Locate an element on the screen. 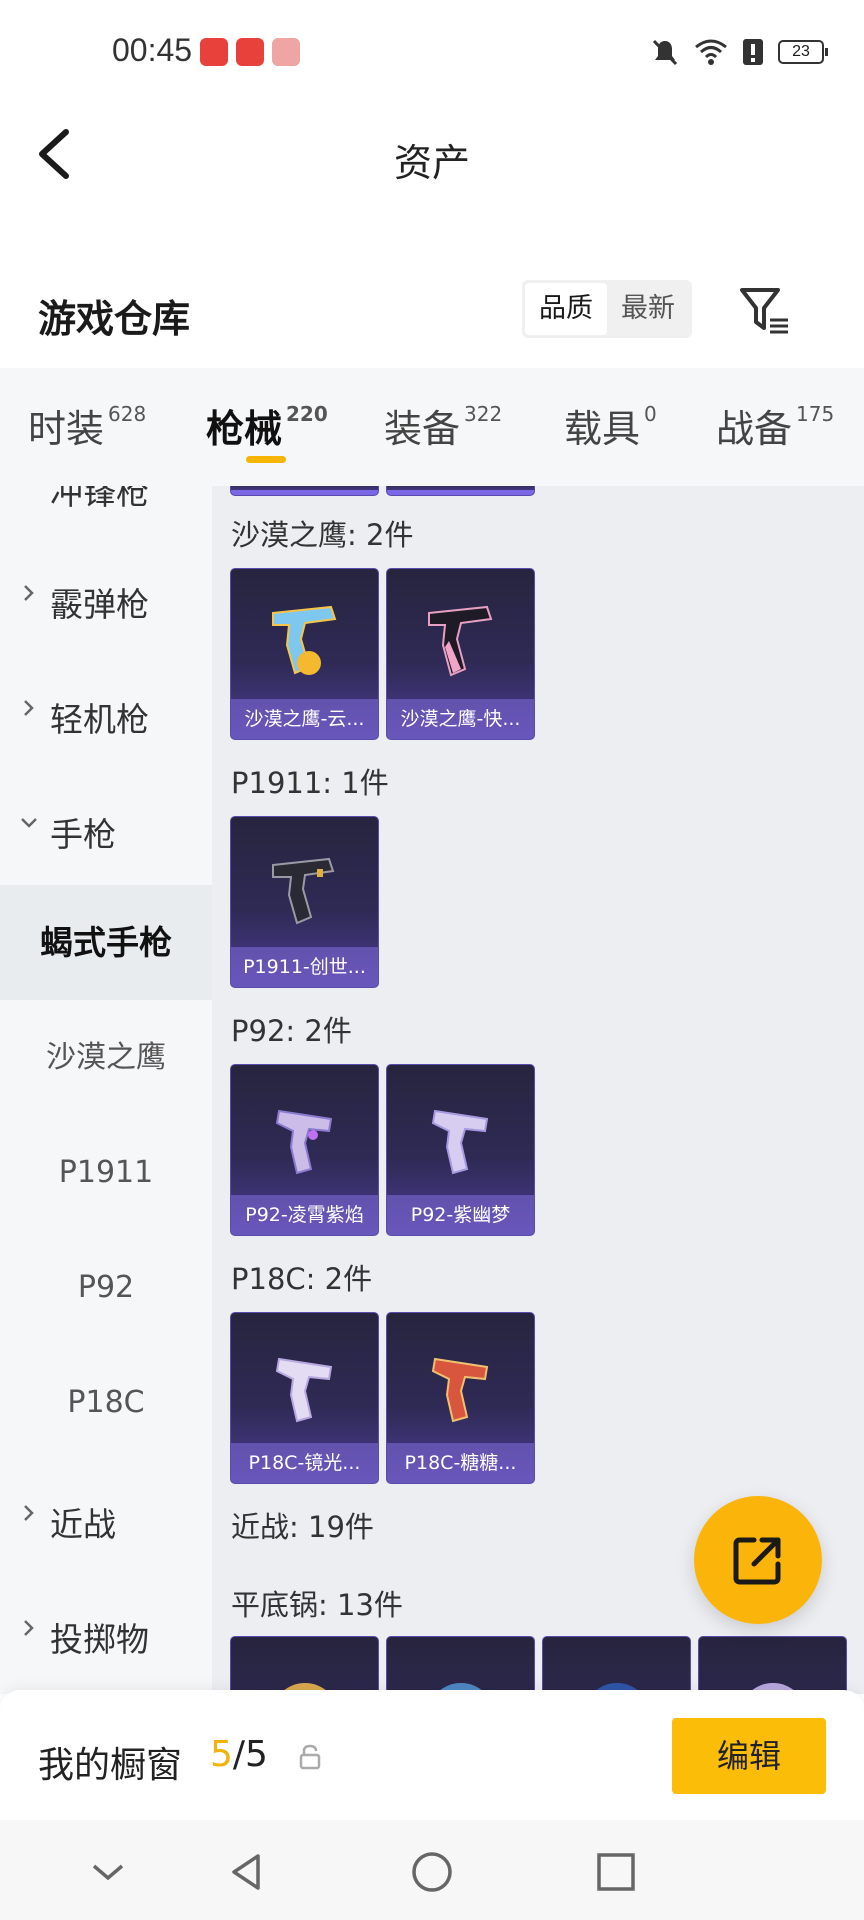  status-icons: 23 is located at coordinates (739, 52).